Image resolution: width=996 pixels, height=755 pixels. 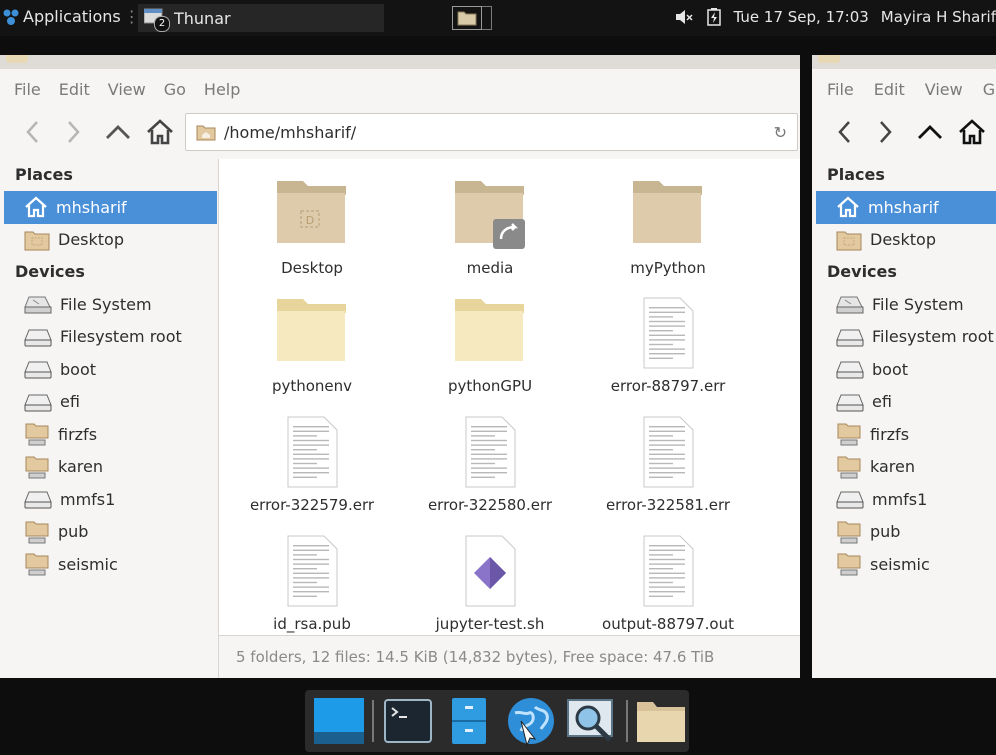 I want to click on toolbar, so click(x=904, y=132).